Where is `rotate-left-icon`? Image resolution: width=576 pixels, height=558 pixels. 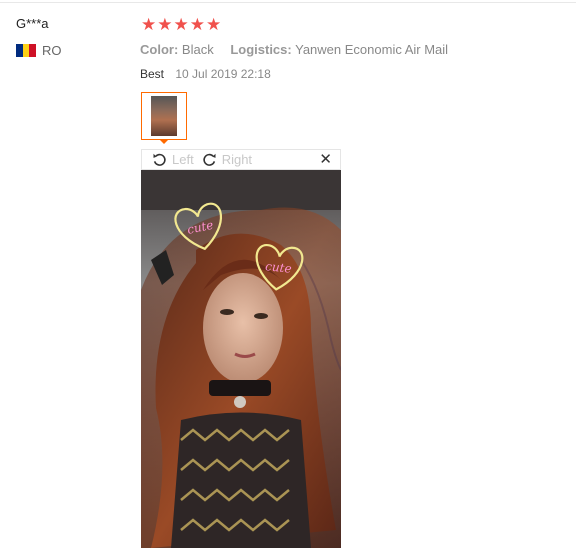 rotate-left-icon is located at coordinates (159, 159).